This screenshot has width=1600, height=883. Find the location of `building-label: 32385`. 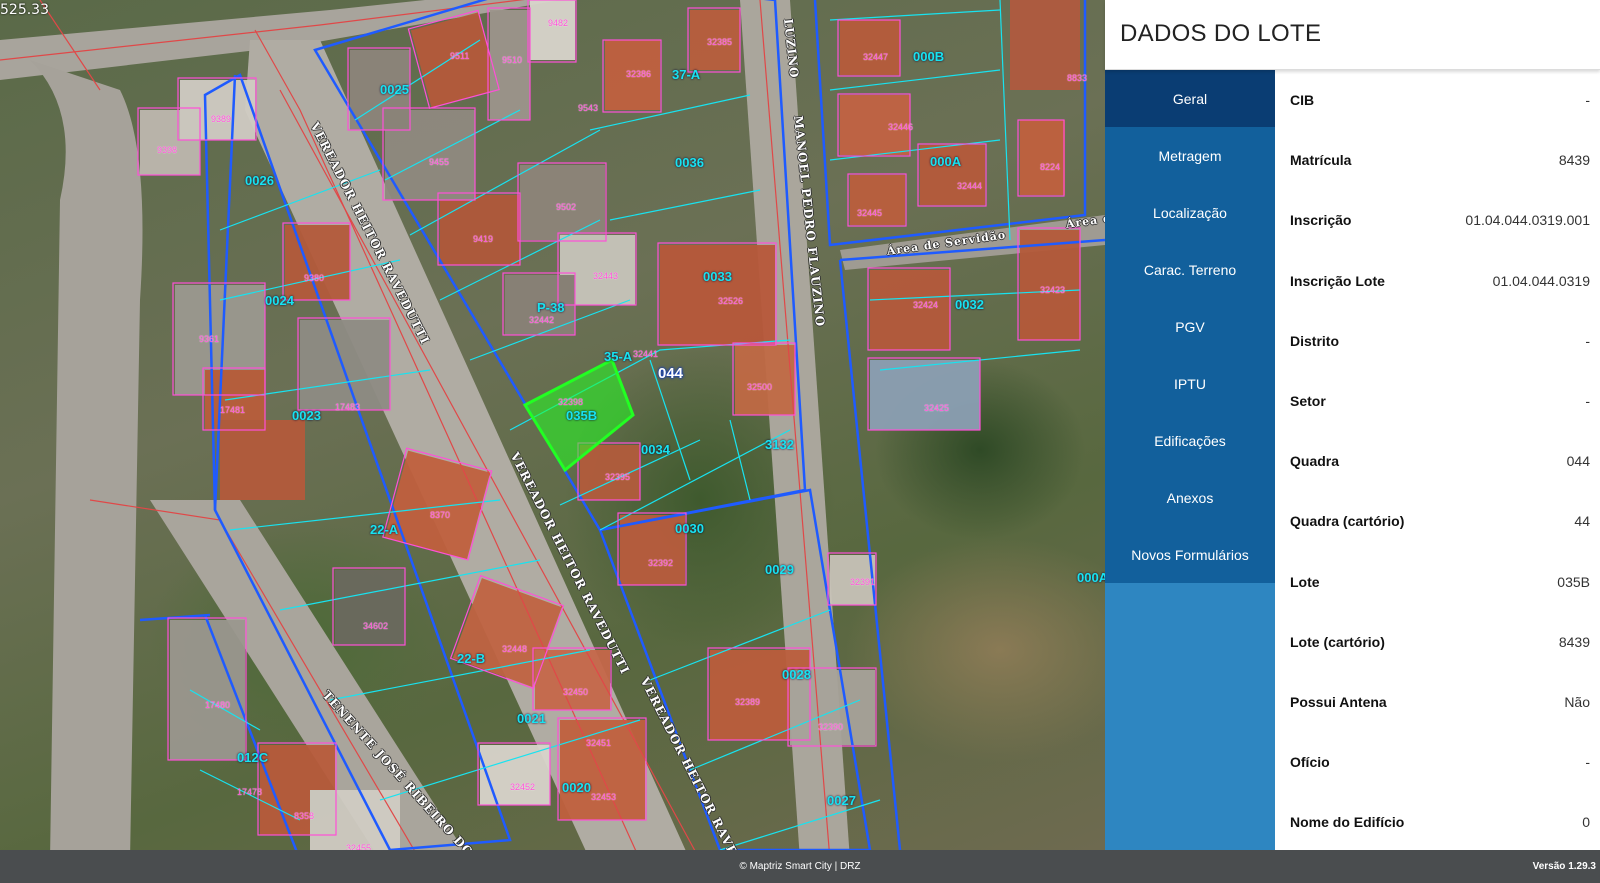

building-label: 32385 is located at coordinates (720, 42).